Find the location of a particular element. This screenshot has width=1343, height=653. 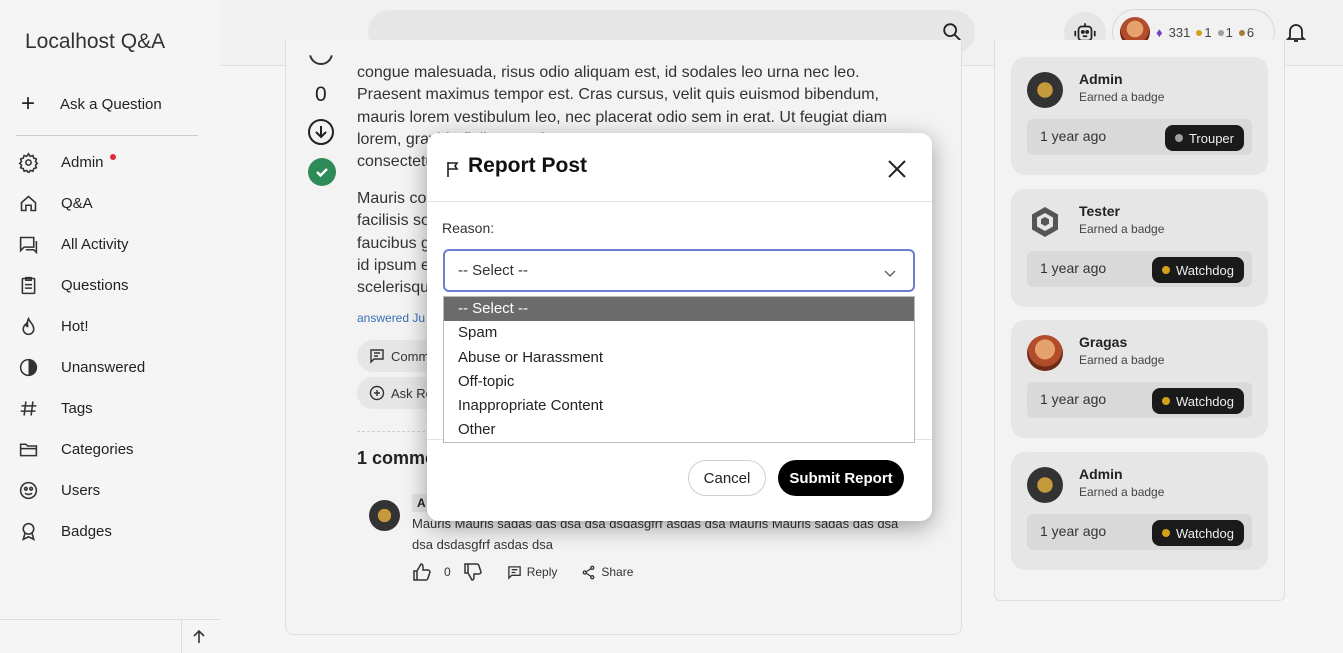

option-off-topic: Off-topic is located at coordinates (679, 382).